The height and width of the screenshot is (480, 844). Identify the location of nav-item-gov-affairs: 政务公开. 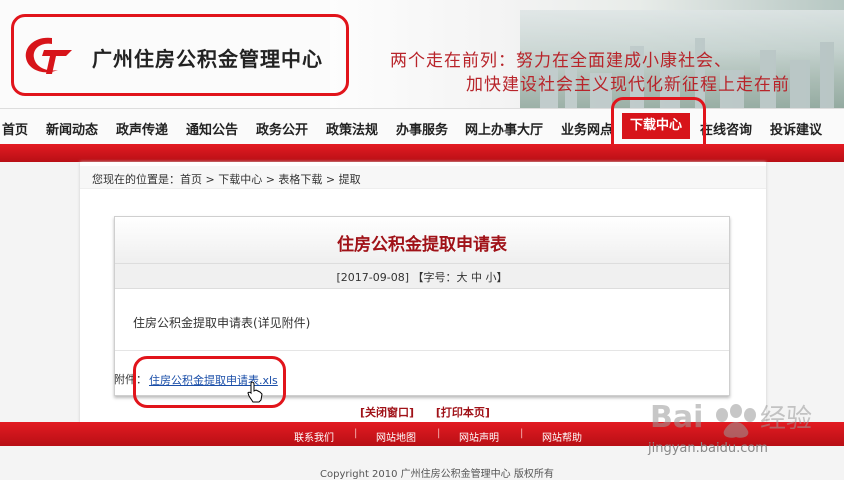
(282, 128).